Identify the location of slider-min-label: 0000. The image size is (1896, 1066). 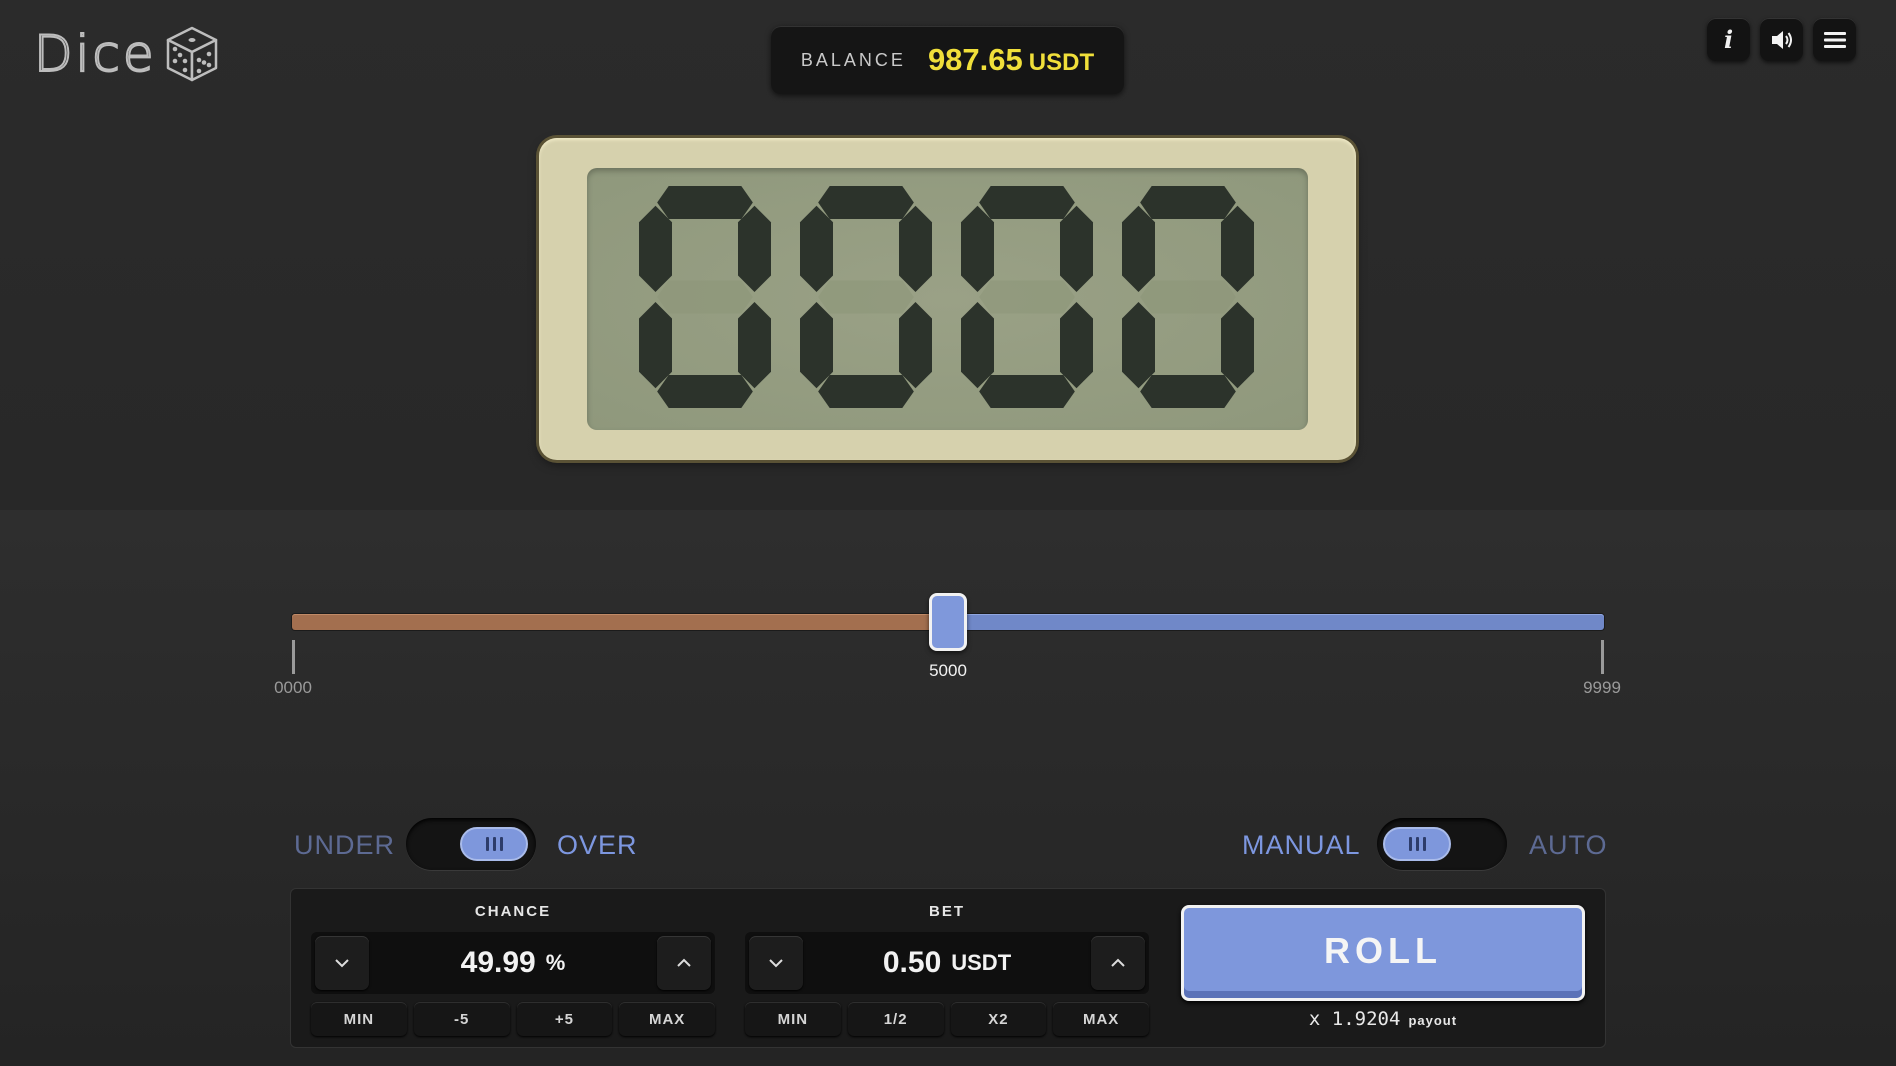
(293, 687).